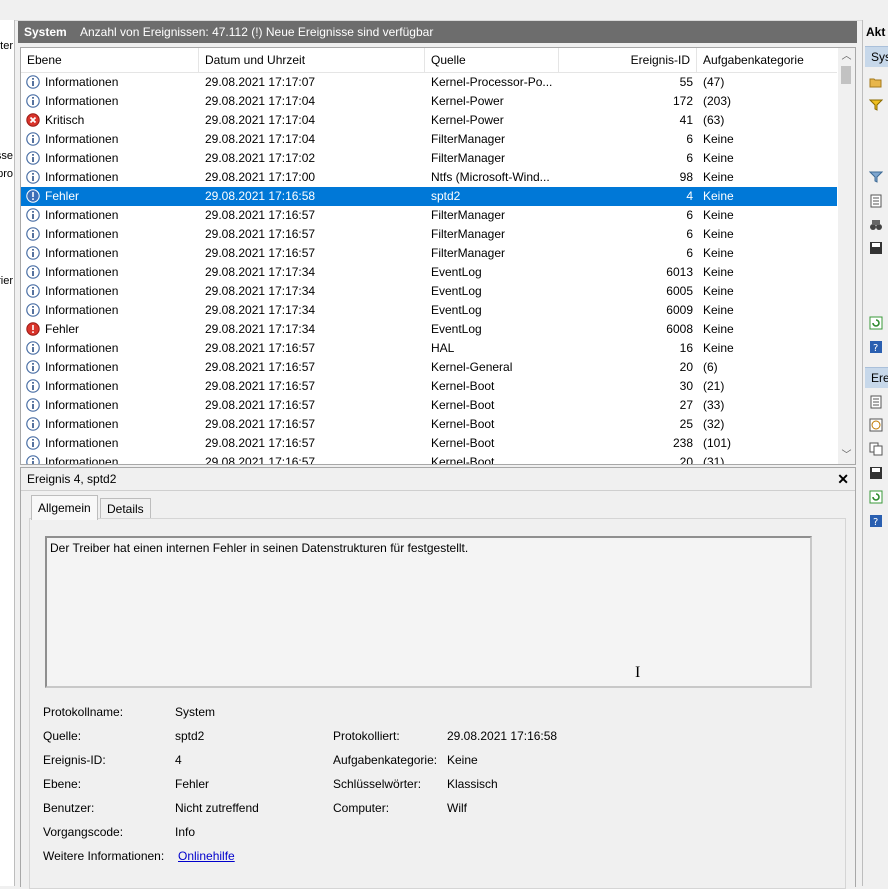 The width and height of the screenshot is (888, 889). Describe the element at coordinates (125, 508) in the screenshot. I see `tab-details: Details` at that location.